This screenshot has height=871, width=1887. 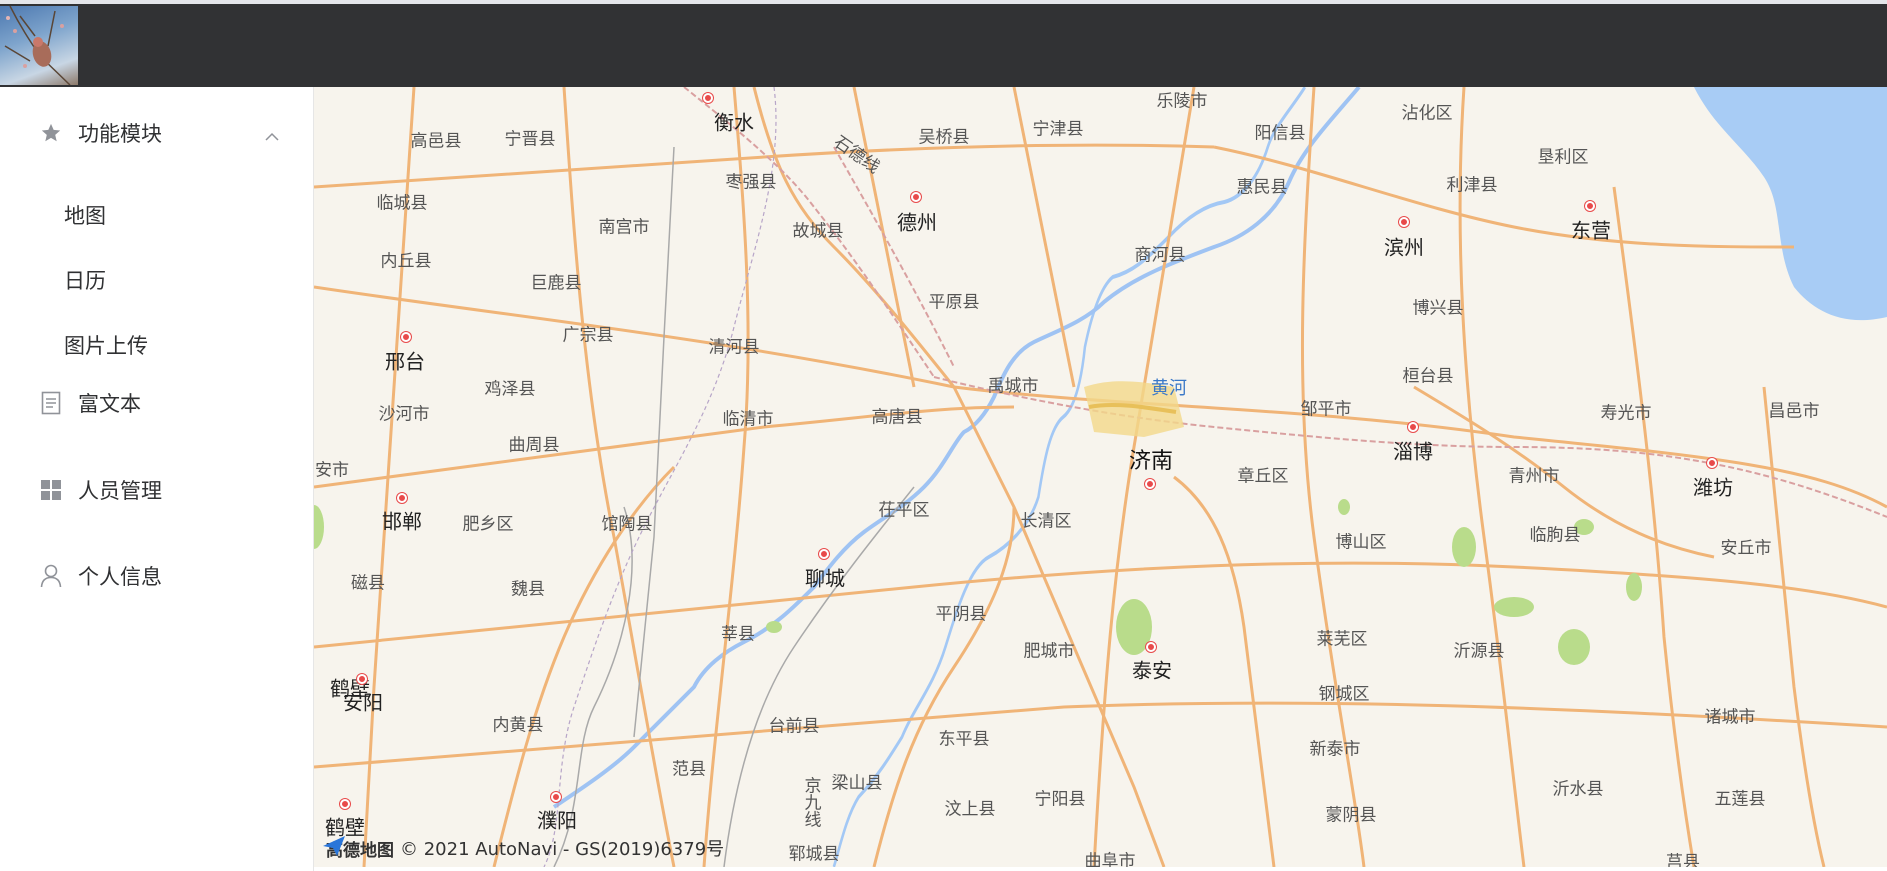 What do you see at coordinates (1413, 451) in the screenshot?
I see `map-label: 淄博` at bounding box center [1413, 451].